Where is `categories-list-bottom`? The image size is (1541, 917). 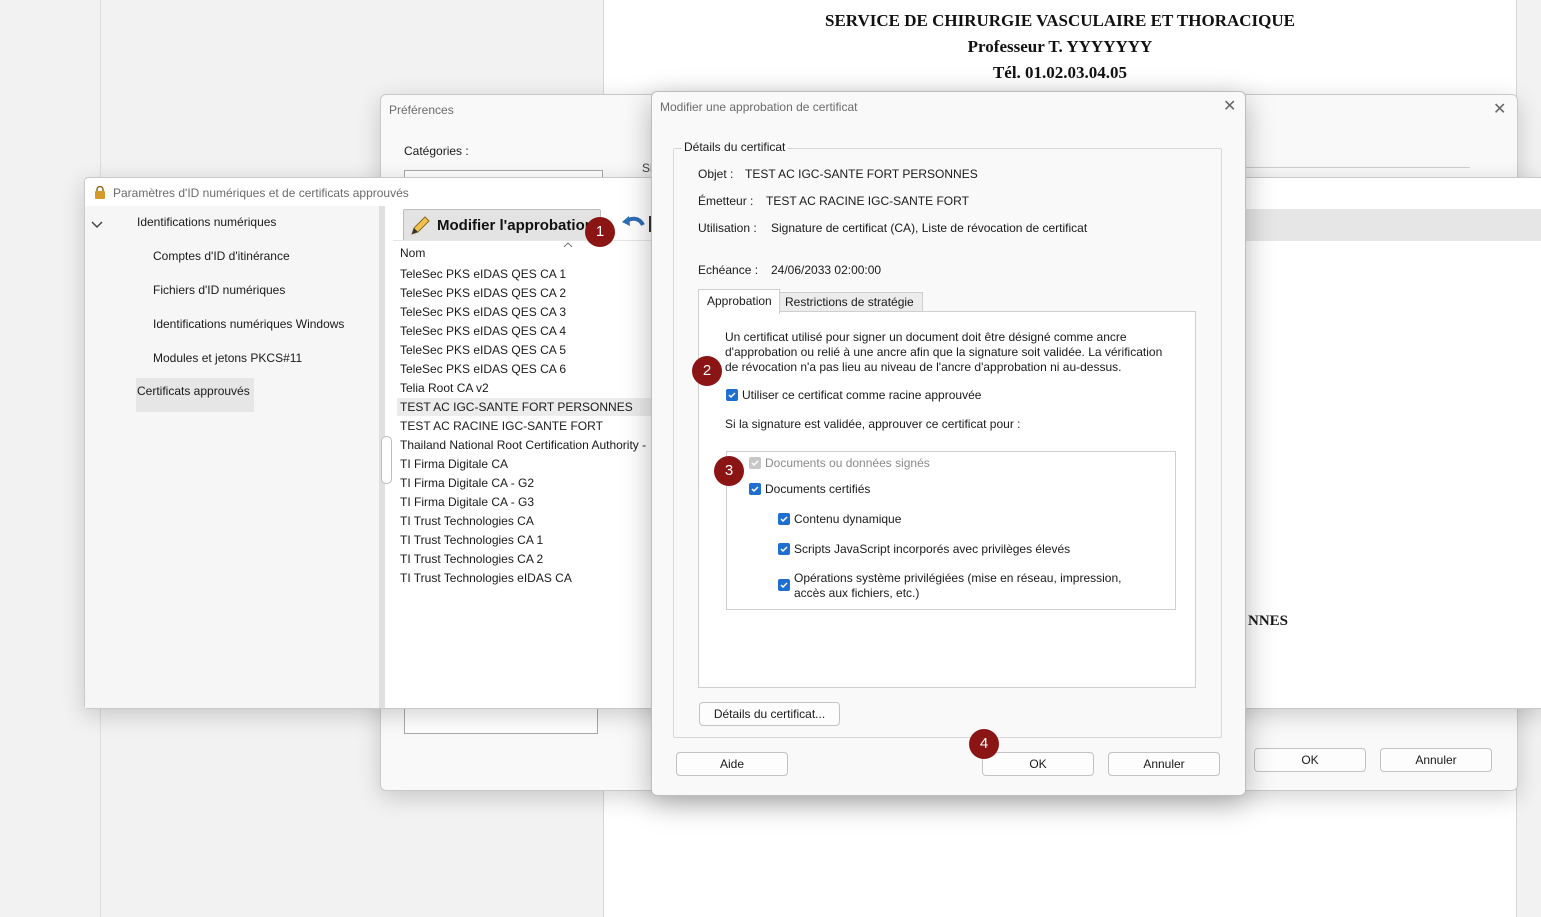
categories-list-bottom is located at coordinates (501, 720).